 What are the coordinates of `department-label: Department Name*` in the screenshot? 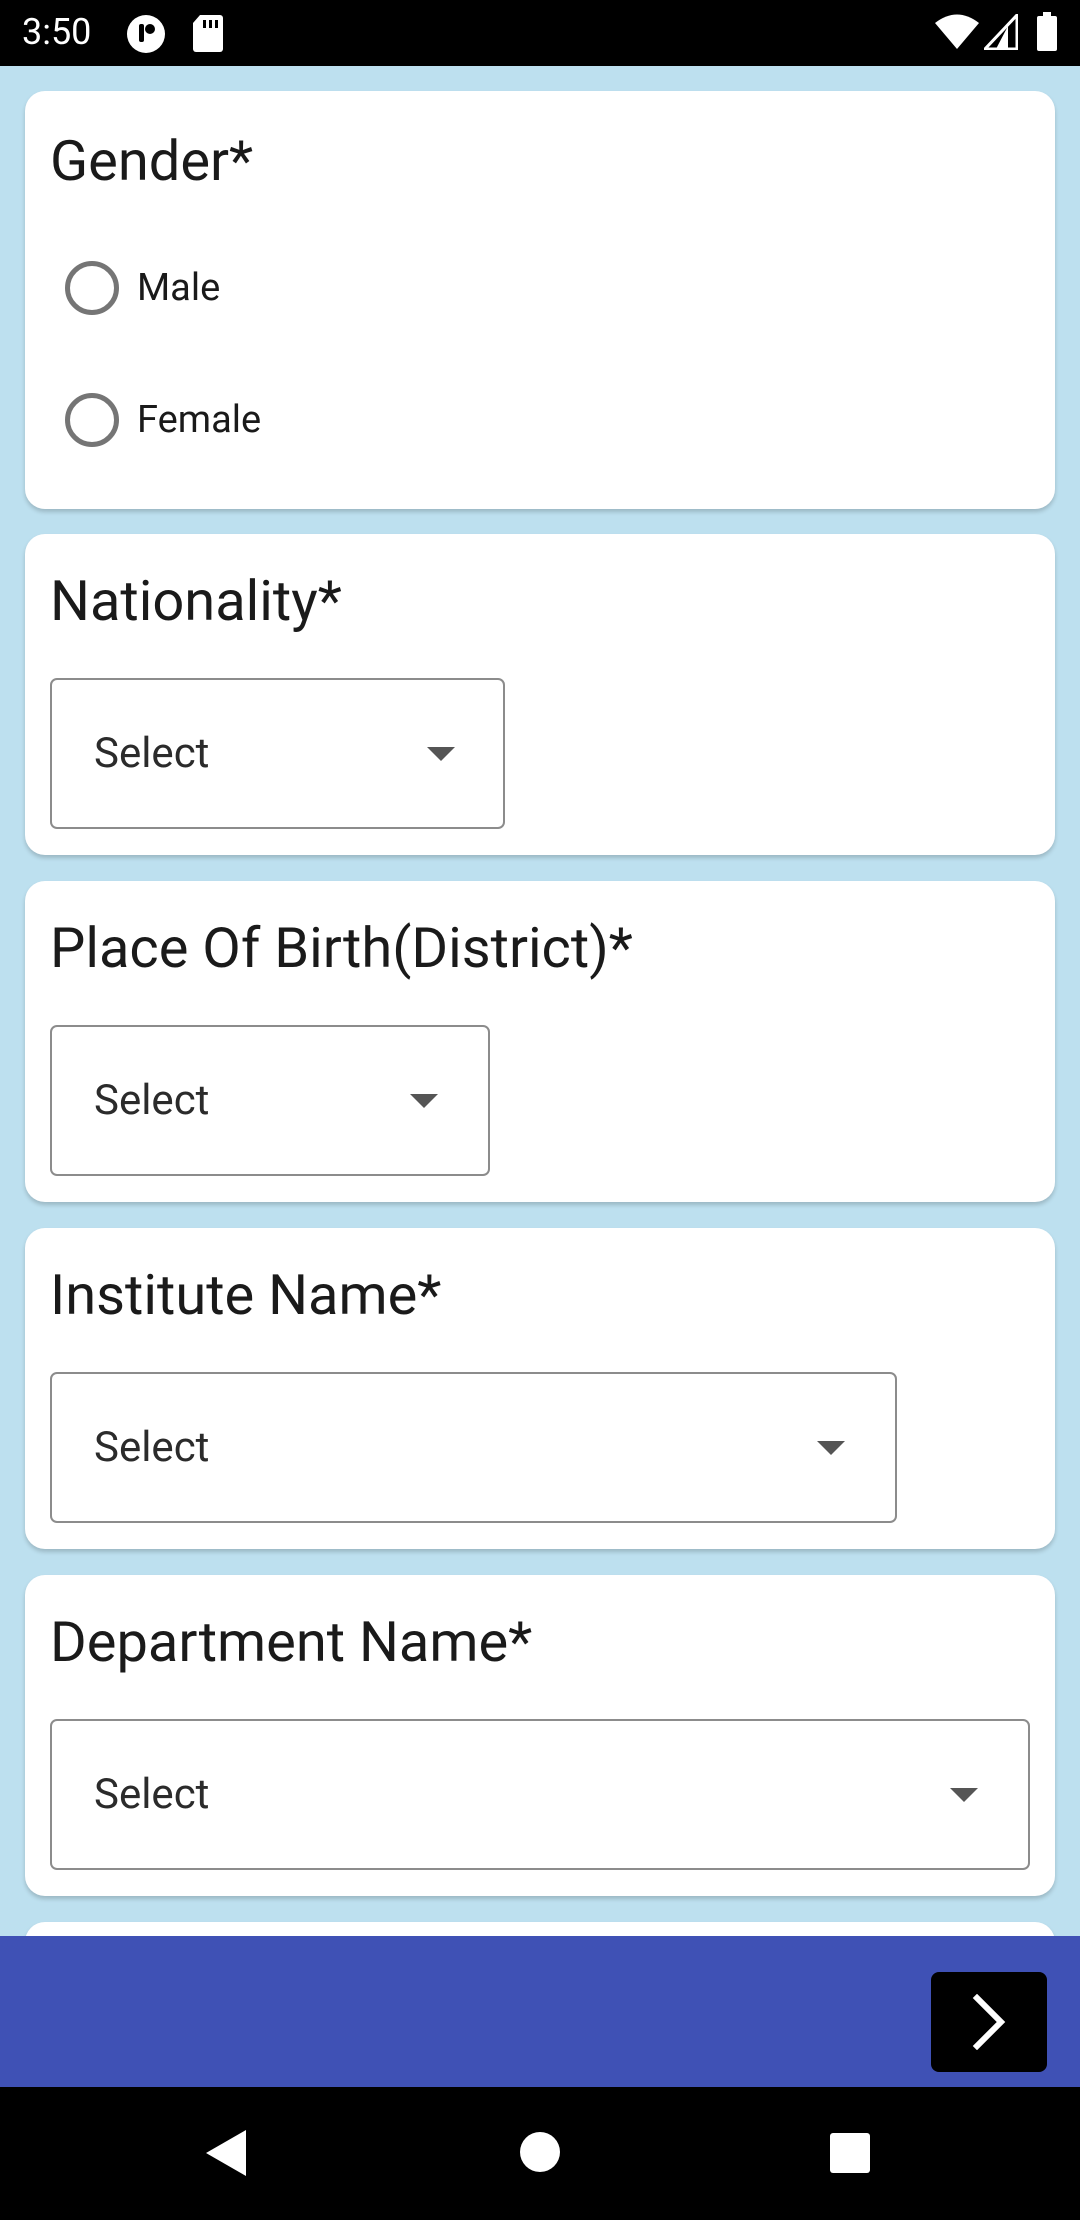 It's located at (291, 1642).